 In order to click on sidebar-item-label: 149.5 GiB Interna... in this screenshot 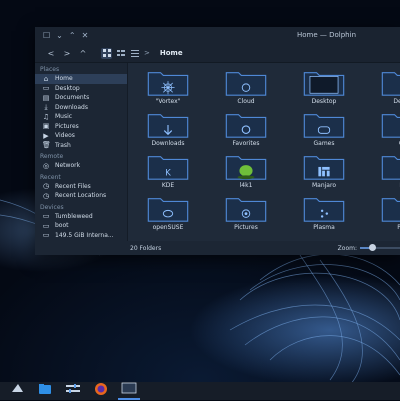, I will do `click(84, 235)`.